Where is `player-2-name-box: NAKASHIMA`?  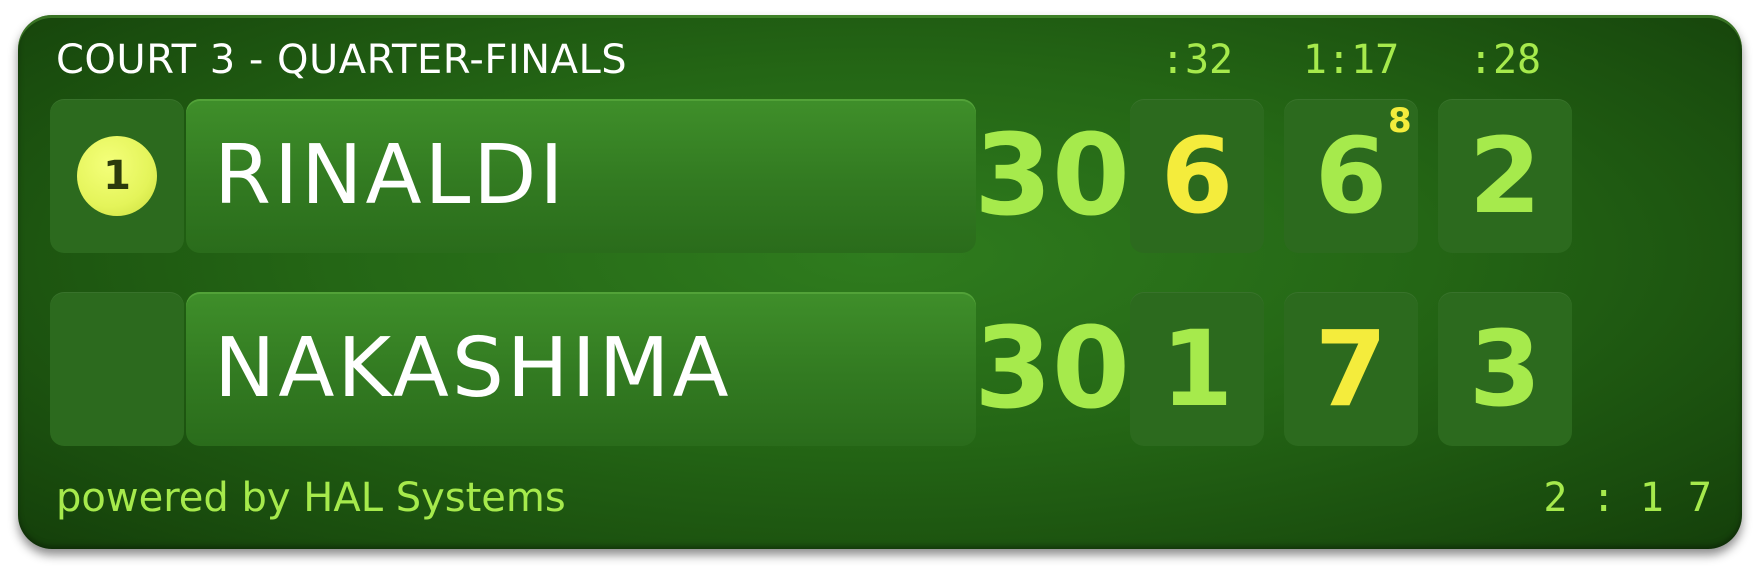 player-2-name-box: NAKASHIMA is located at coordinates (581, 369).